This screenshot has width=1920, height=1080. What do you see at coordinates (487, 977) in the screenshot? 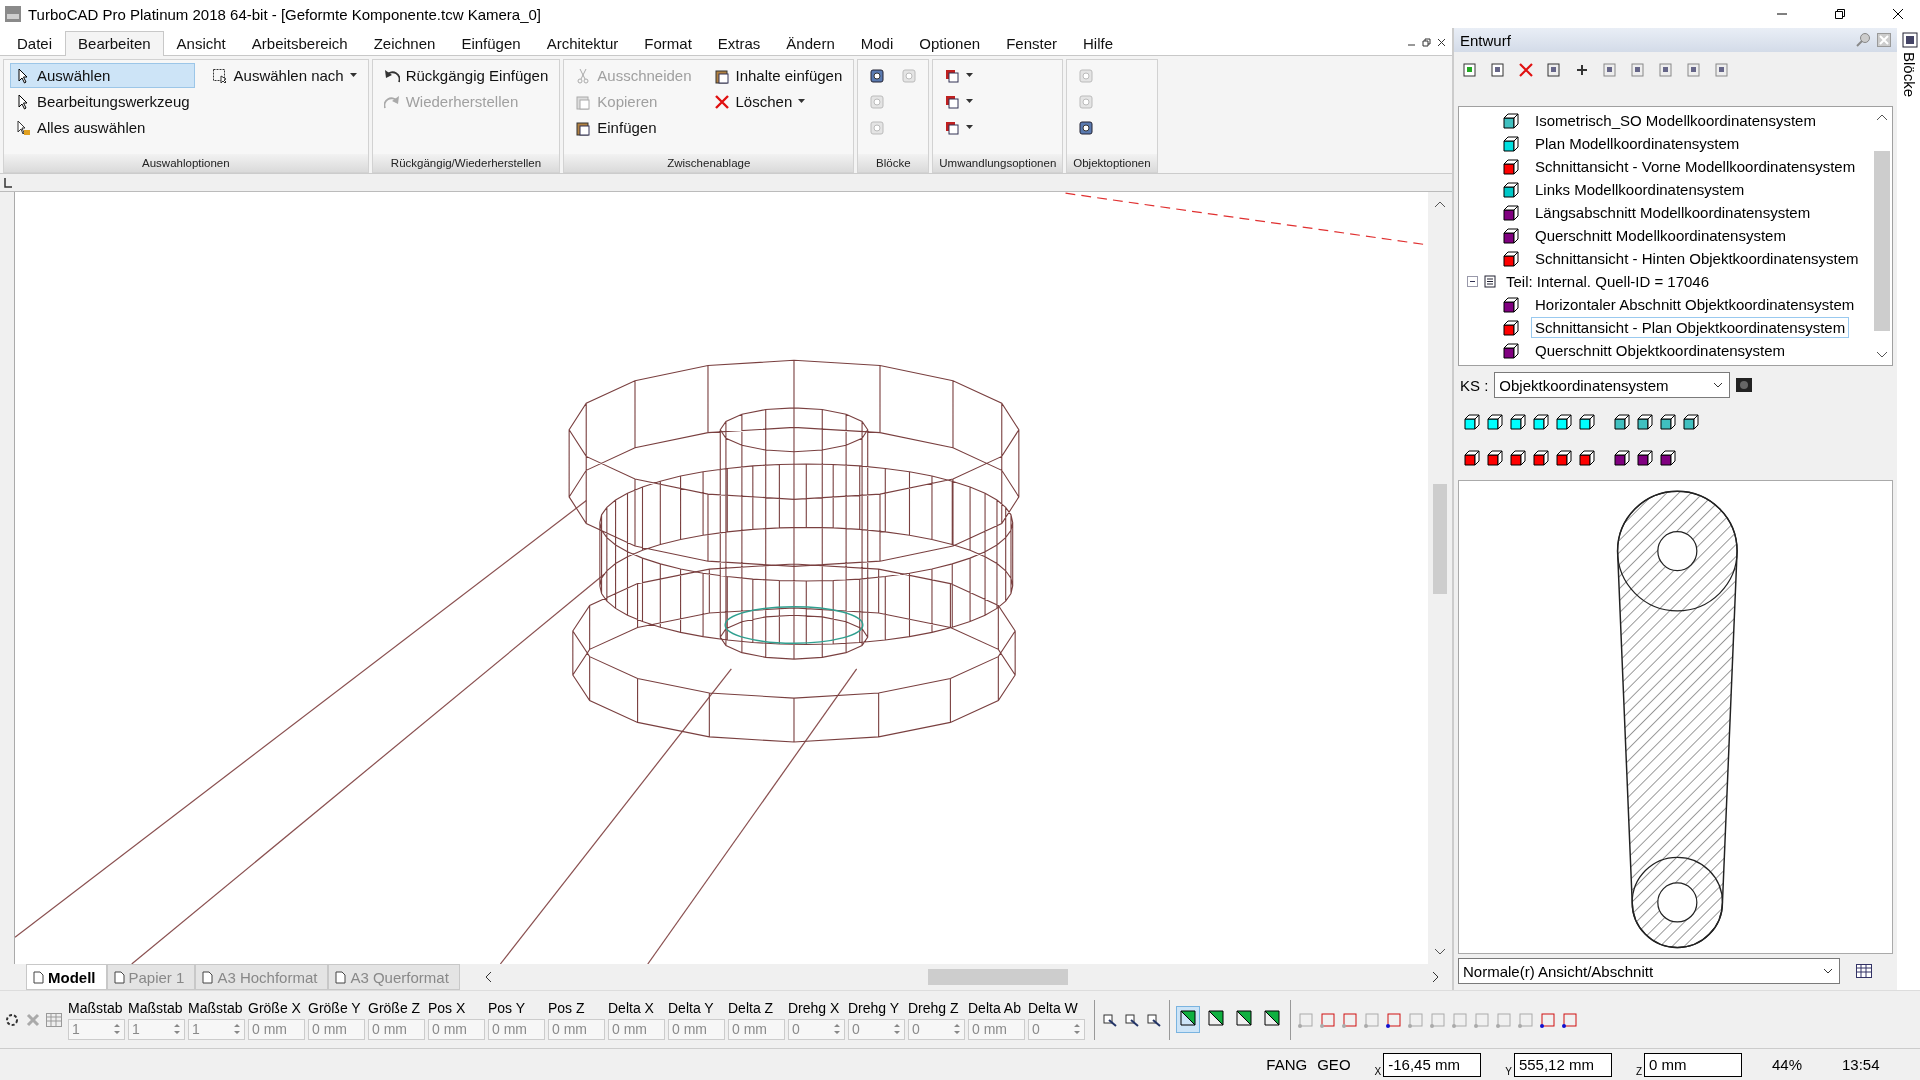
I see `scroll-left-icon` at bounding box center [487, 977].